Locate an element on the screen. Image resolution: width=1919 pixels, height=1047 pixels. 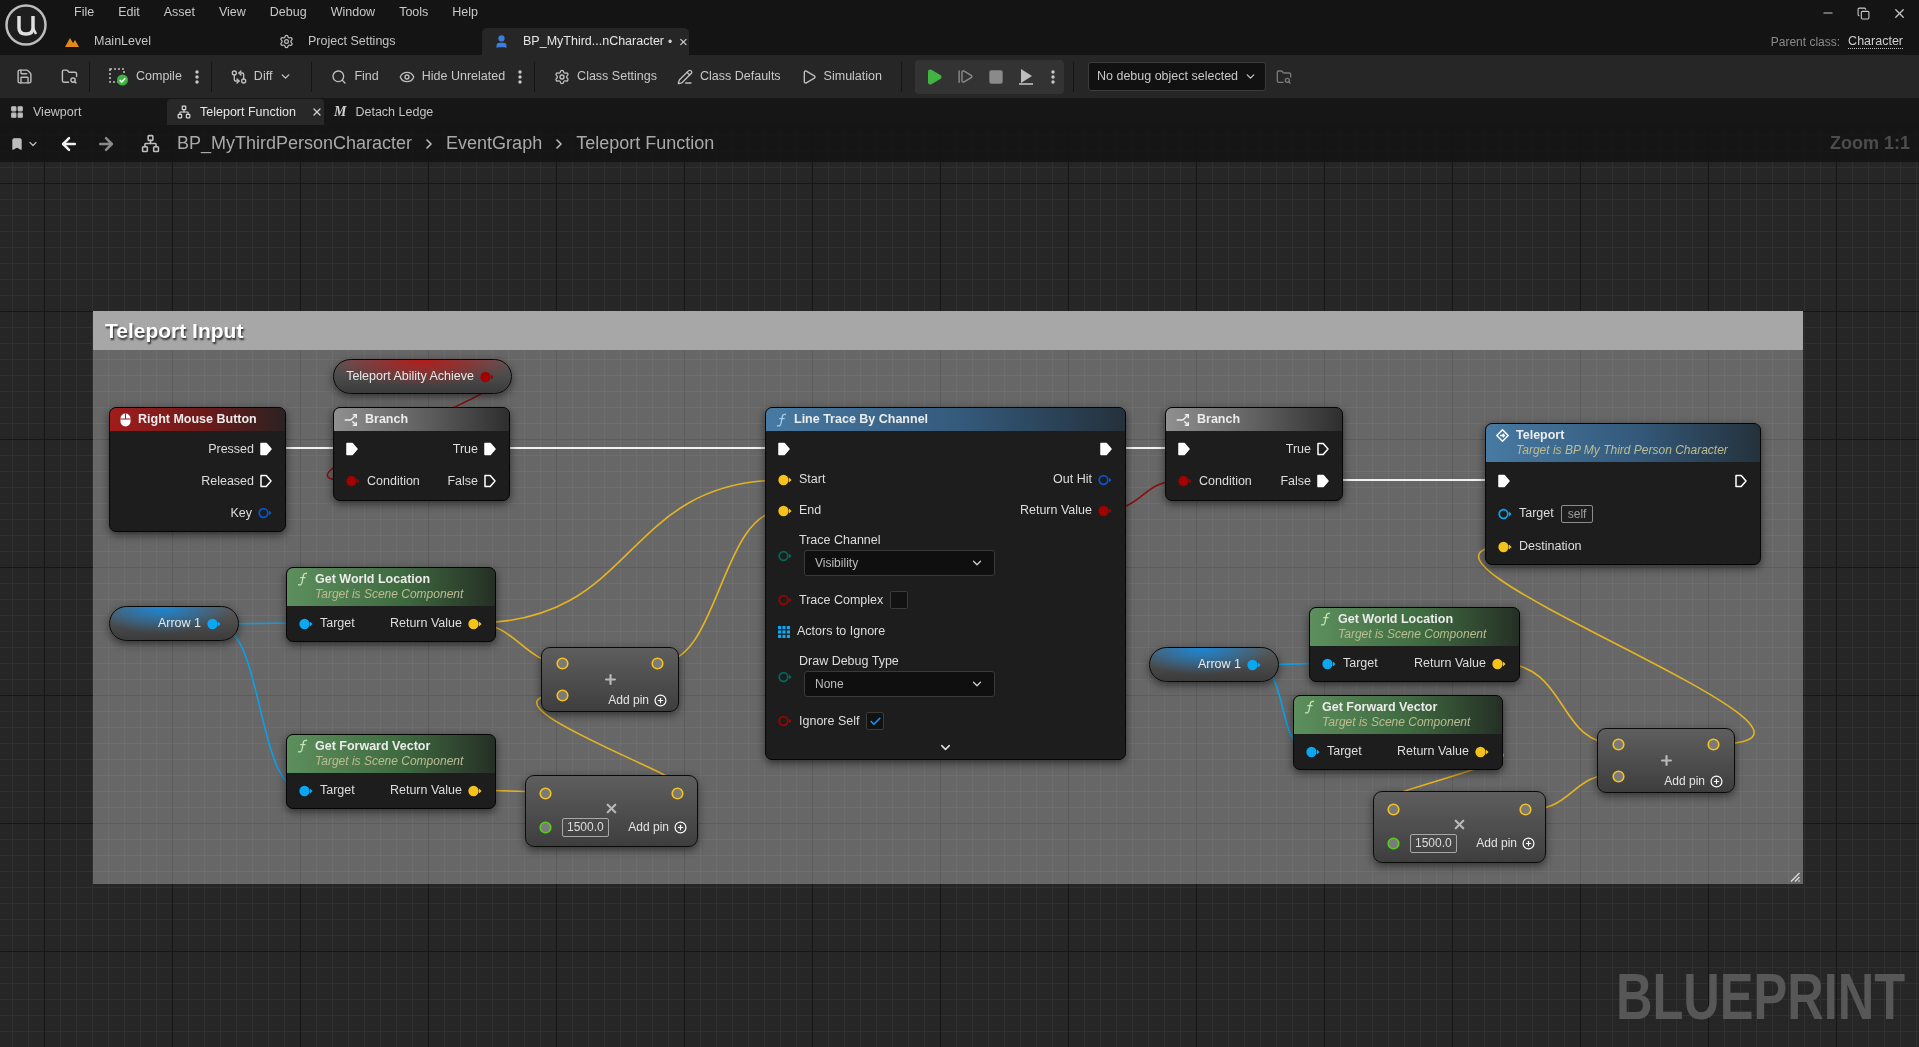
mouse-icon is located at coordinates (125, 419).